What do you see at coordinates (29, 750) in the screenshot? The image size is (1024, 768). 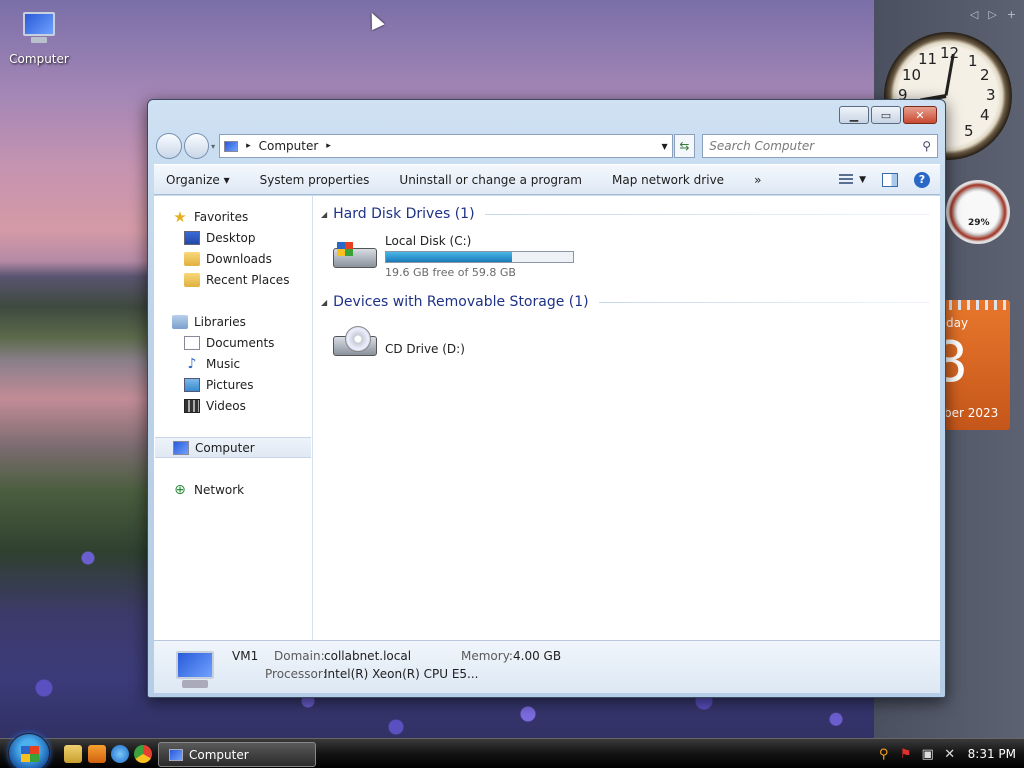 I see `start-button` at bounding box center [29, 750].